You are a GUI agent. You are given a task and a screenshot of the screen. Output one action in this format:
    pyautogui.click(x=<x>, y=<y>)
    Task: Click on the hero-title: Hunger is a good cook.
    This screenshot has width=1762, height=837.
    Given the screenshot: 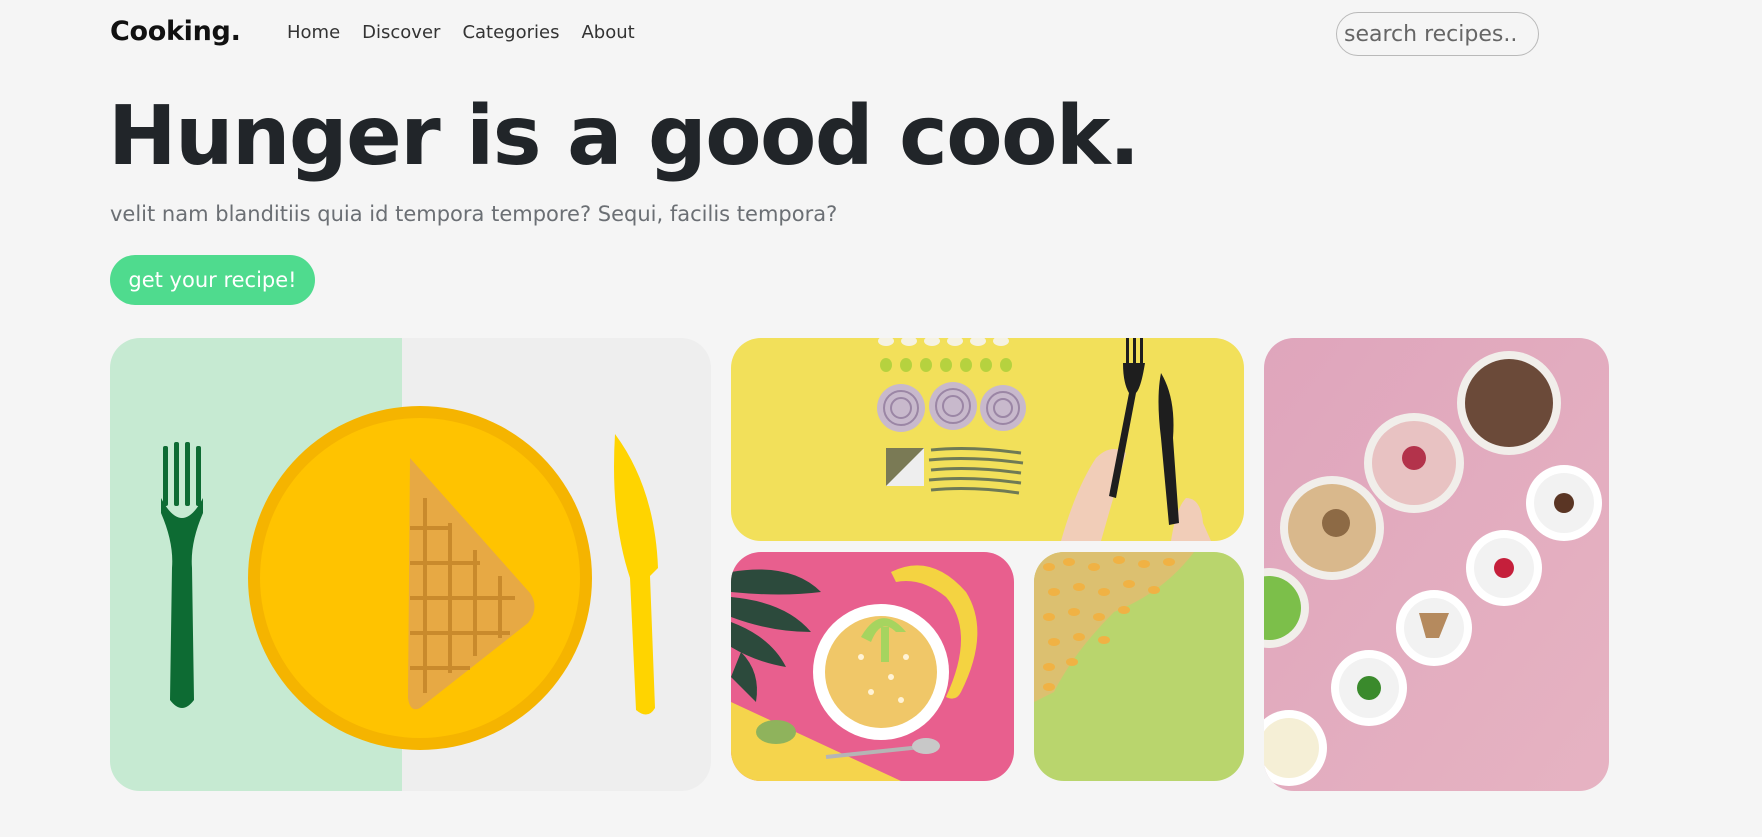 What is the action you would take?
    pyautogui.click(x=624, y=136)
    